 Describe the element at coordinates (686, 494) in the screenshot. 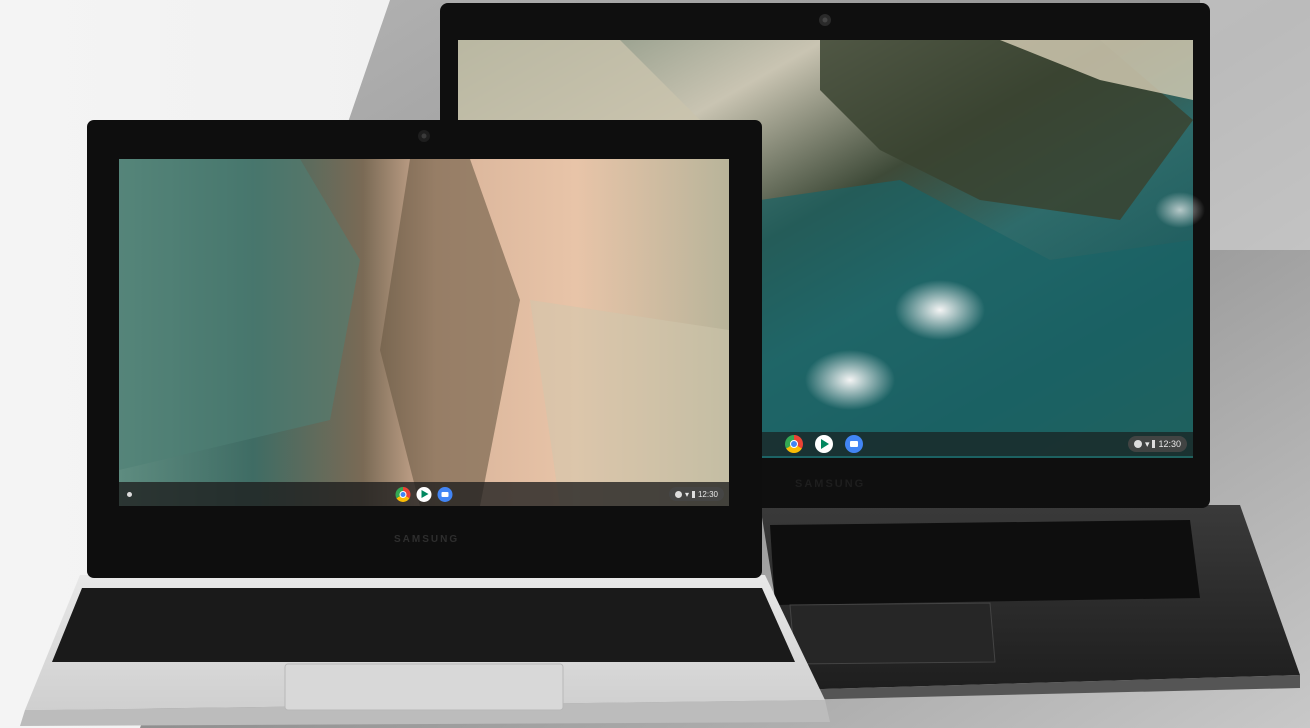

I see `wifi-icon: ▾` at that location.